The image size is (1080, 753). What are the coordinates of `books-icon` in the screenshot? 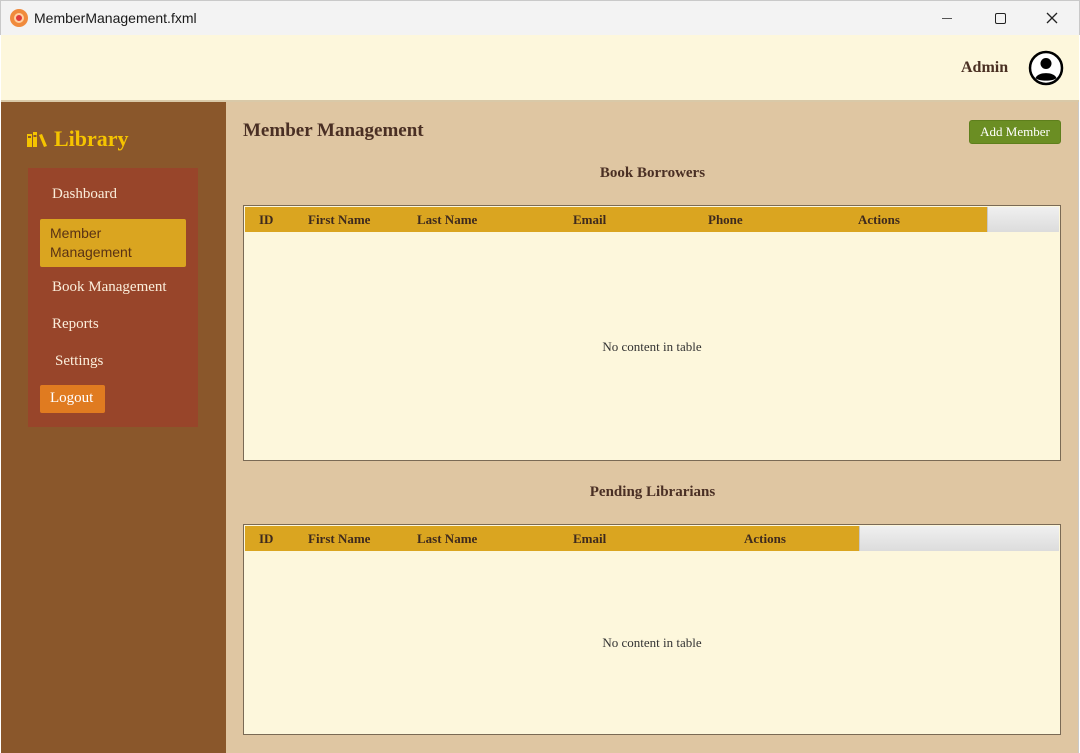 It's located at (37, 139).